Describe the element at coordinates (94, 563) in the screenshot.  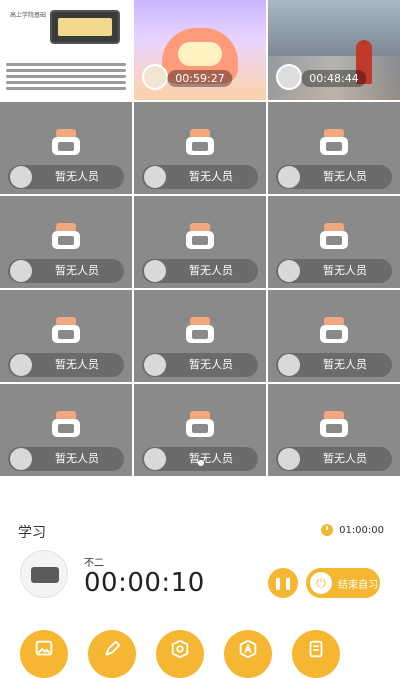
I see `task-name: 不二` at that location.